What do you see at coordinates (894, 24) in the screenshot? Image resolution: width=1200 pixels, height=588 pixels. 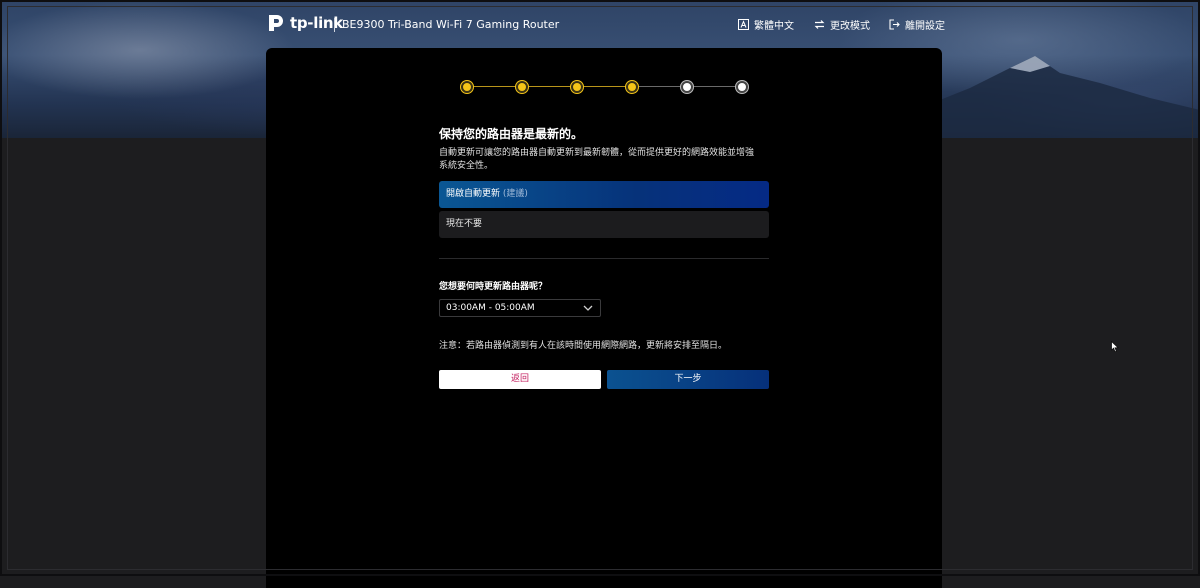 I see `exit-icon` at bounding box center [894, 24].